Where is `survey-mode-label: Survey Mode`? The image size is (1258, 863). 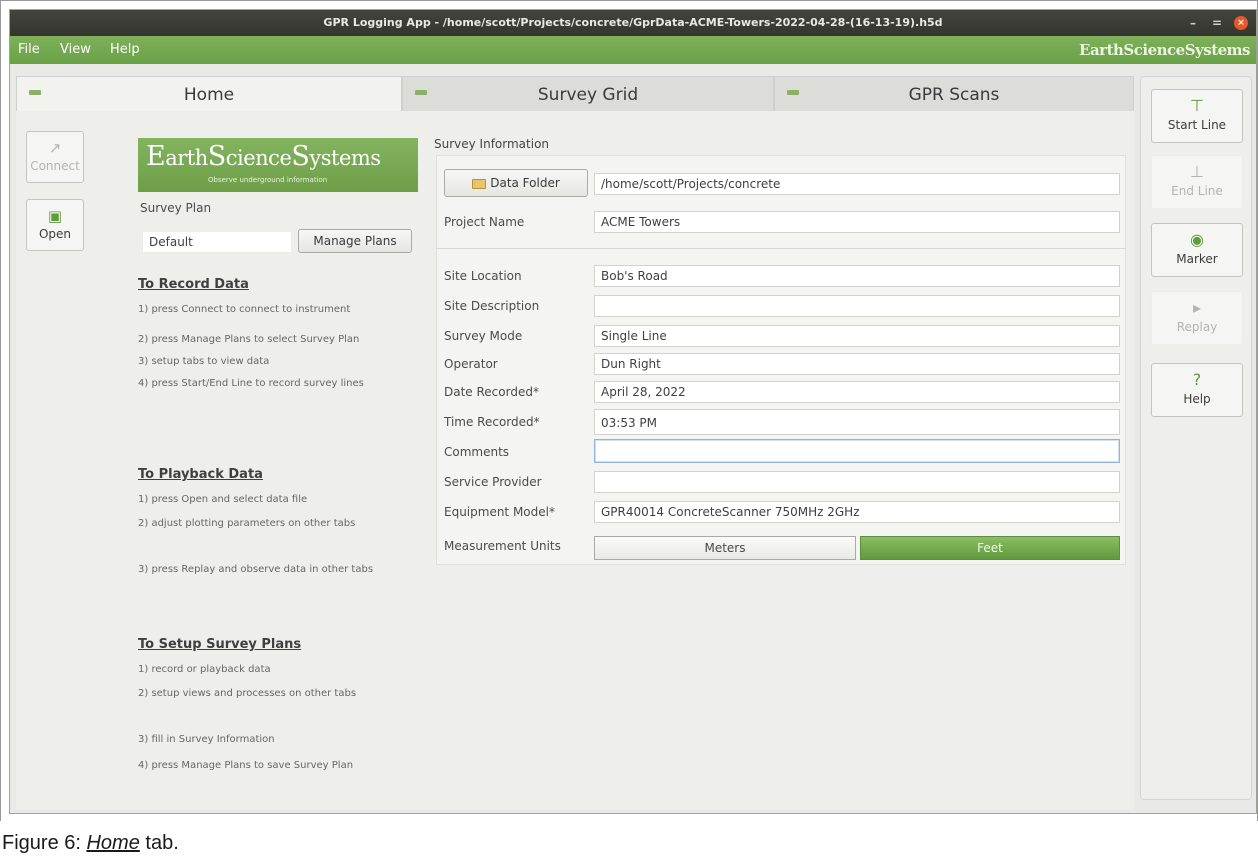 survey-mode-label: Survey Mode is located at coordinates (483, 336).